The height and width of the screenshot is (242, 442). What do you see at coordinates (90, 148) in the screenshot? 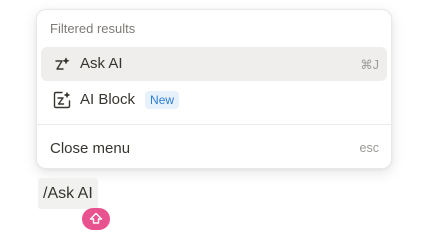
I see `close-menu-label: Close menu` at bounding box center [90, 148].